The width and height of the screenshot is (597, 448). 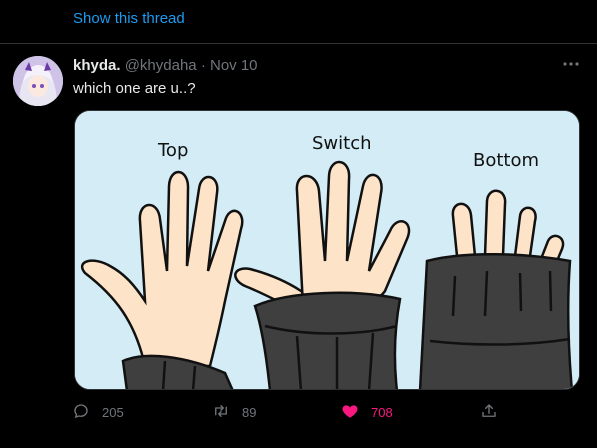 What do you see at coordinates (350, 412) in the screenshot?
I see `heart-icon` at bounding box center [350, 412].